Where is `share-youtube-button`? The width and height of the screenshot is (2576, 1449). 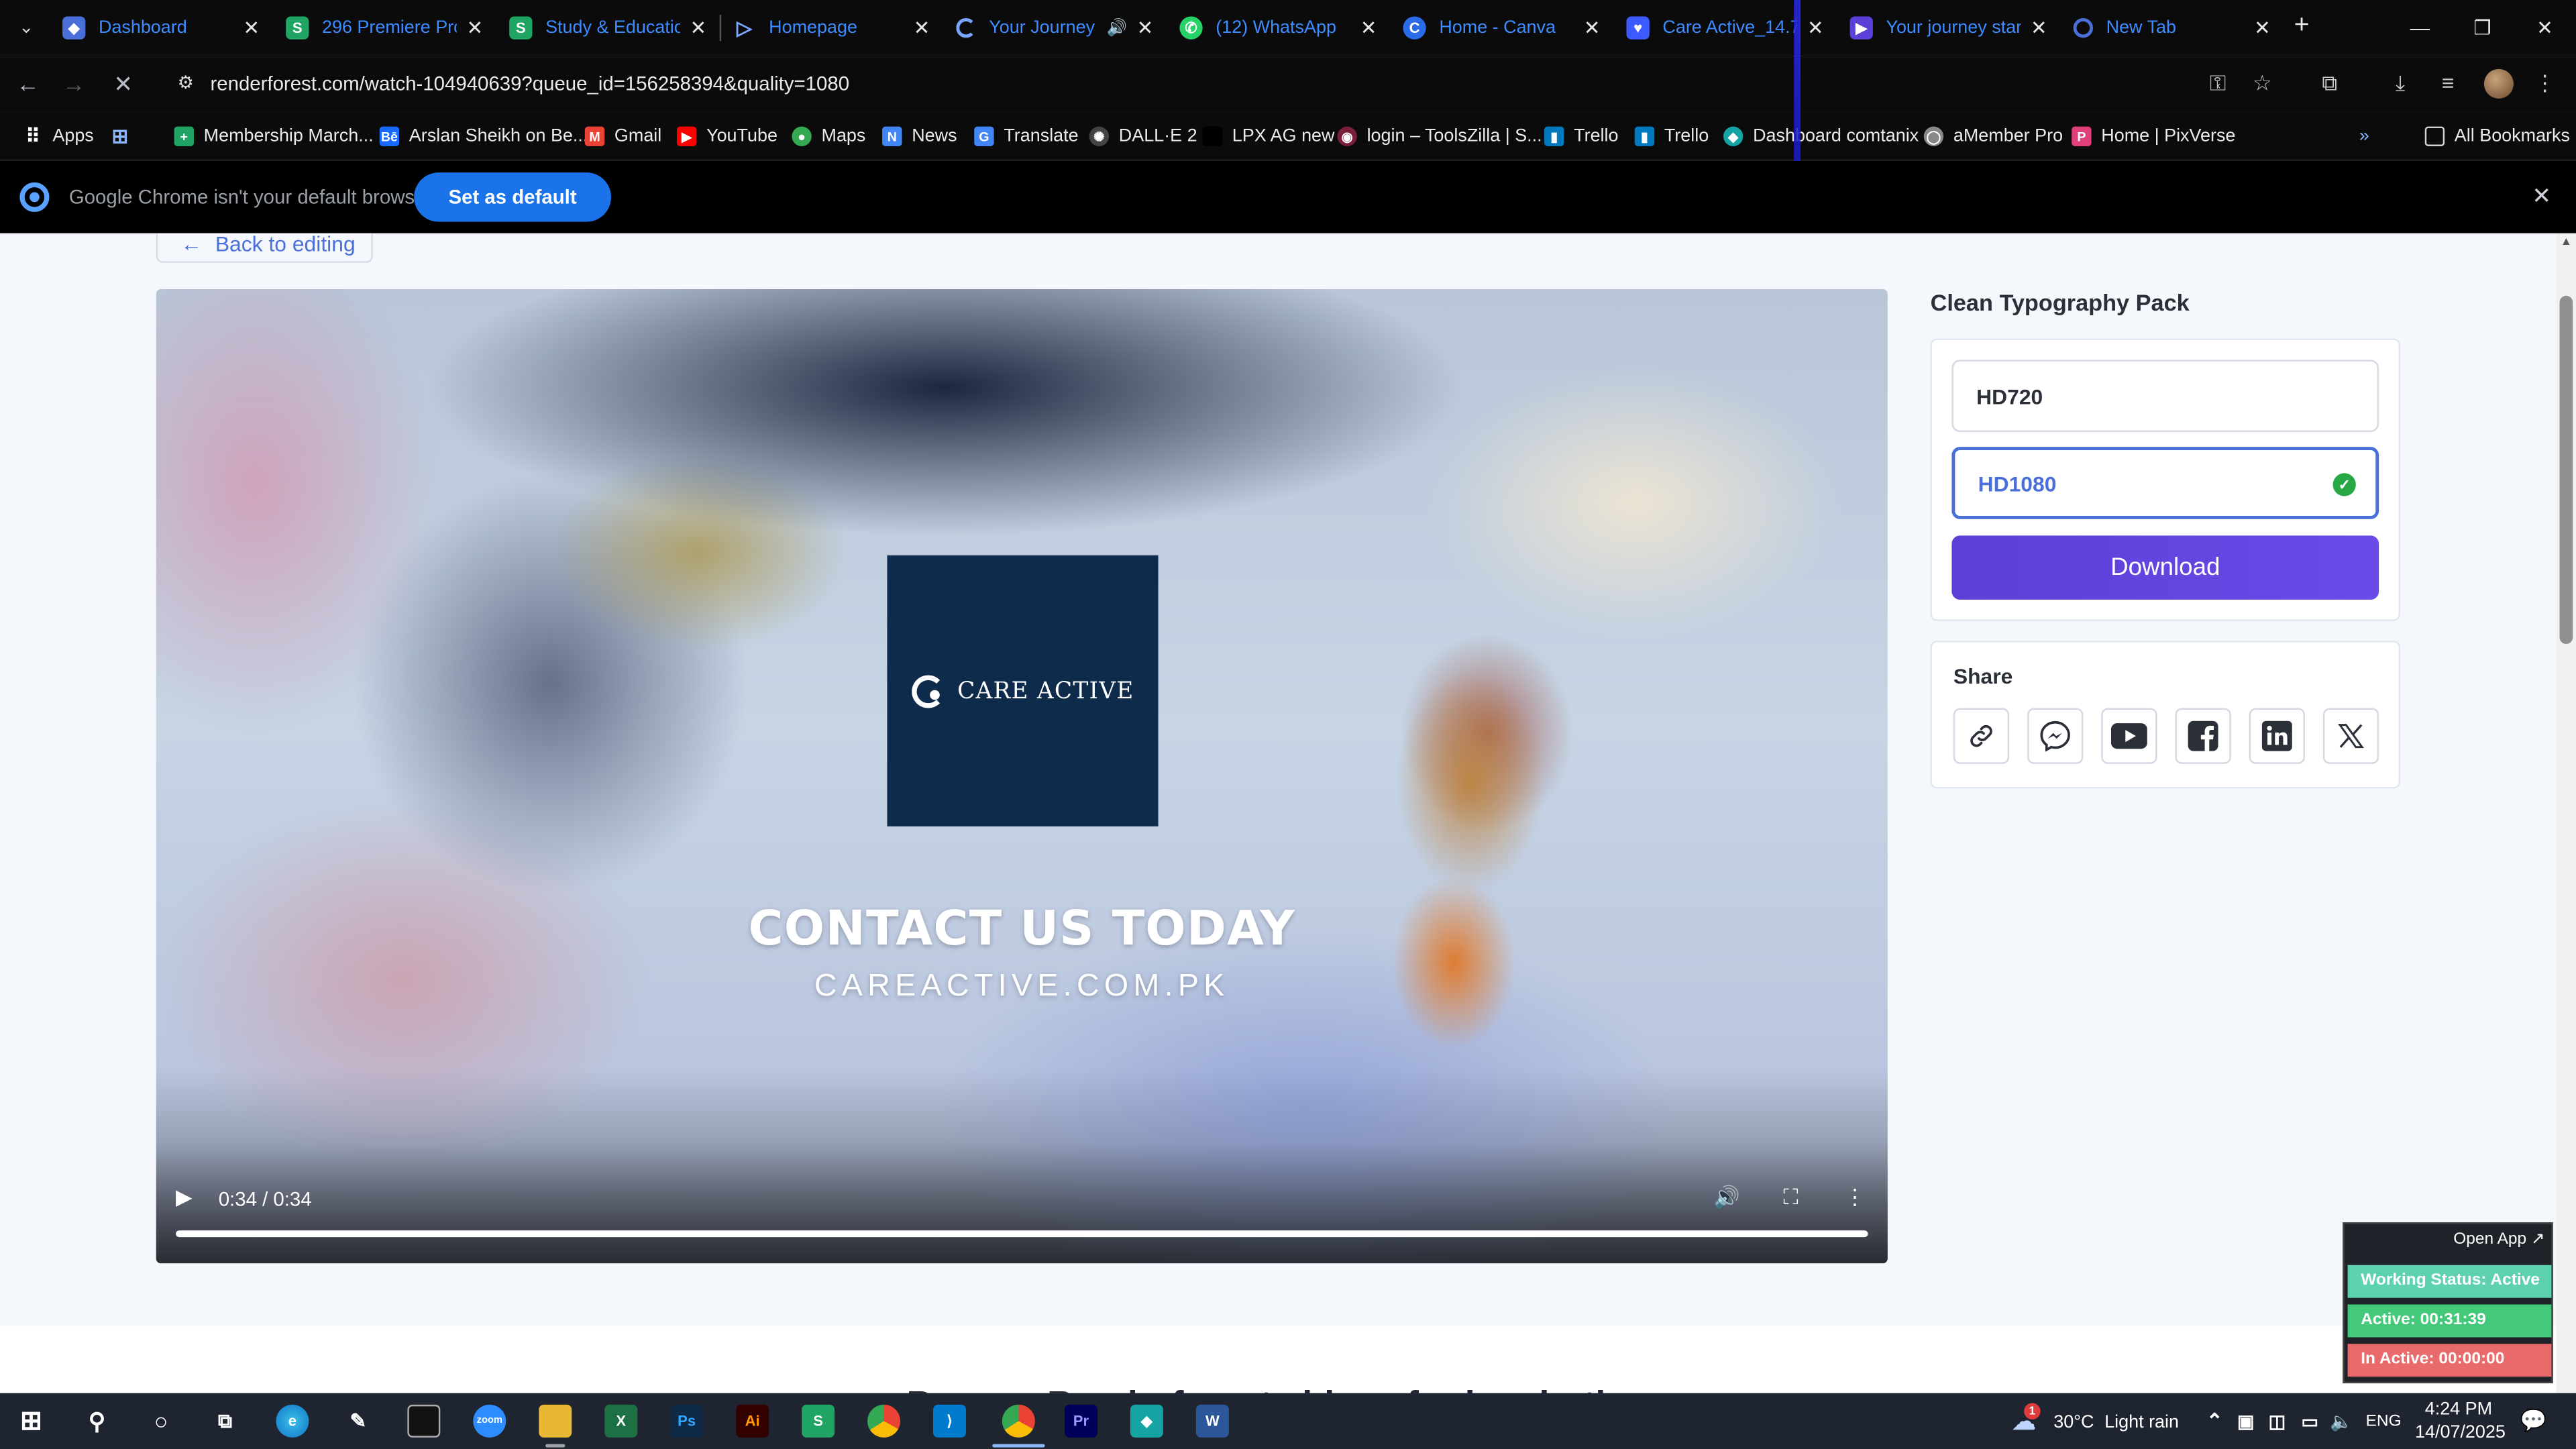 share-youtube-button is located at coordinates (2129, 736).